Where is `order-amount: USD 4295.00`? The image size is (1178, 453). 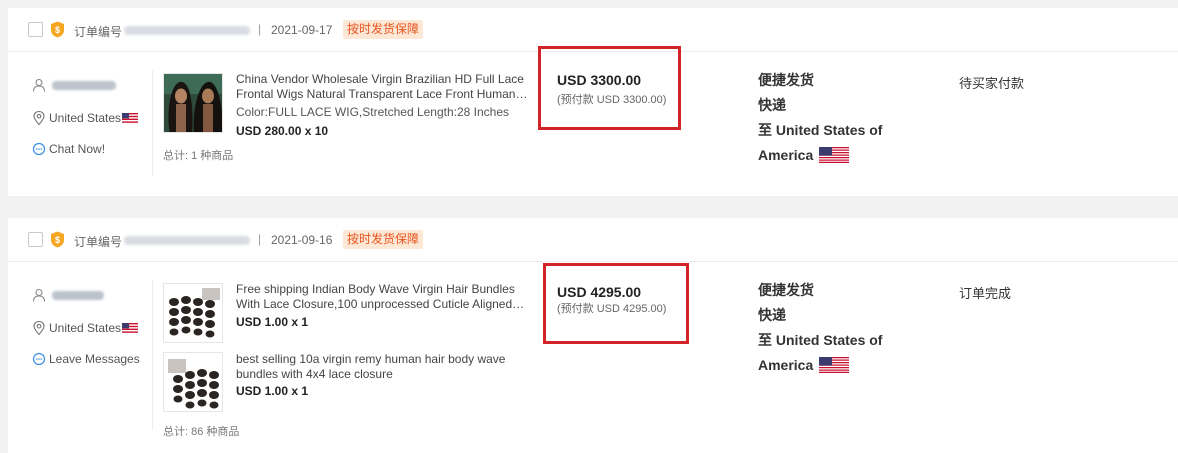
order-amount: USD 4295.00 is located at coordinates (599, 292).